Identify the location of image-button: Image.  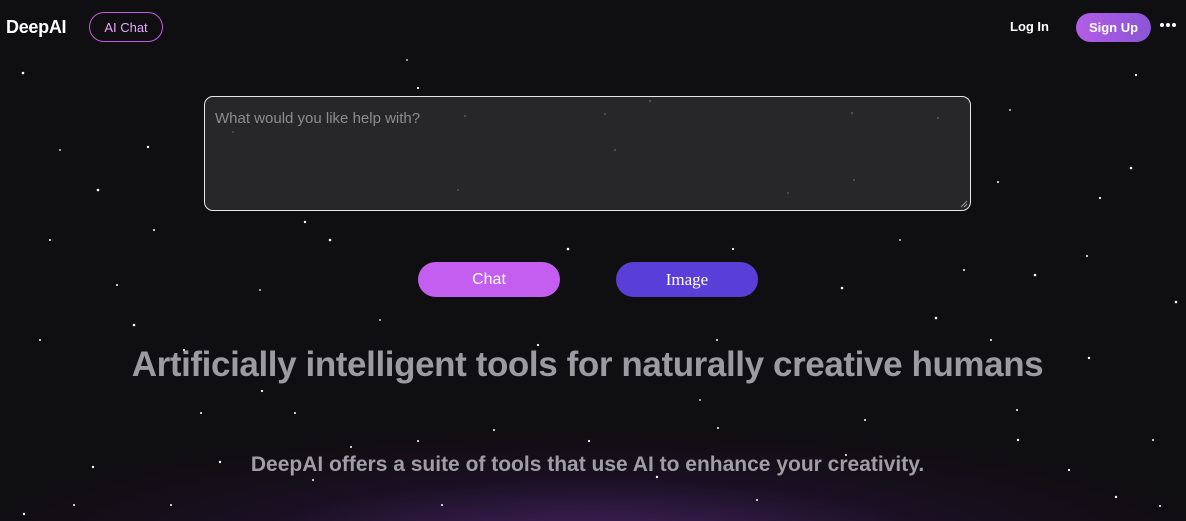
(687, 279).